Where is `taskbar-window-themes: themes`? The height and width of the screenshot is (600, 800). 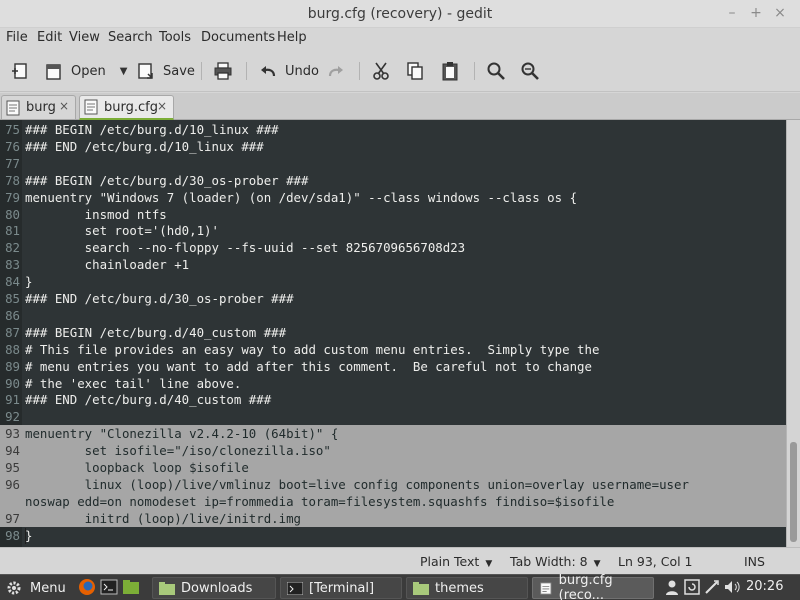
taskbar-window-themes: themes is located at coordinates (467, 588).